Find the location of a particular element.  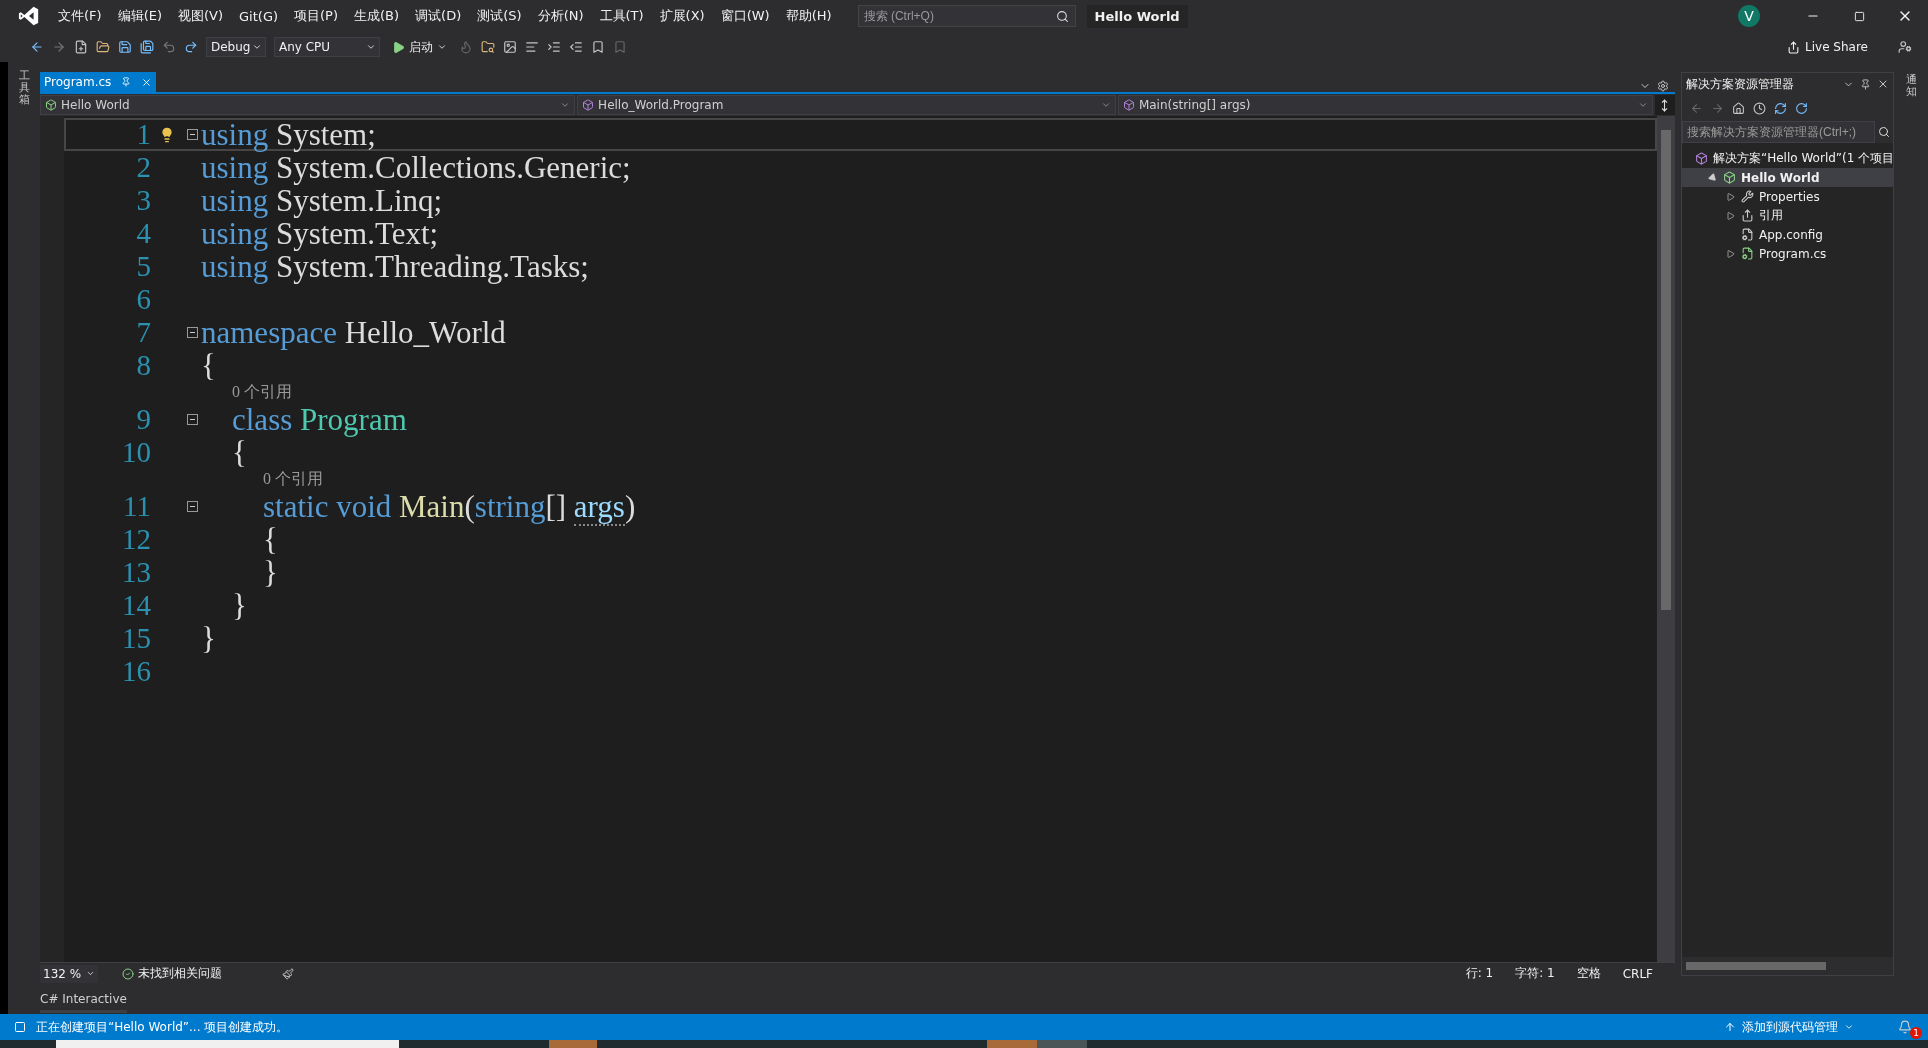

line-number: 9 is located at coordinates (143, 419).